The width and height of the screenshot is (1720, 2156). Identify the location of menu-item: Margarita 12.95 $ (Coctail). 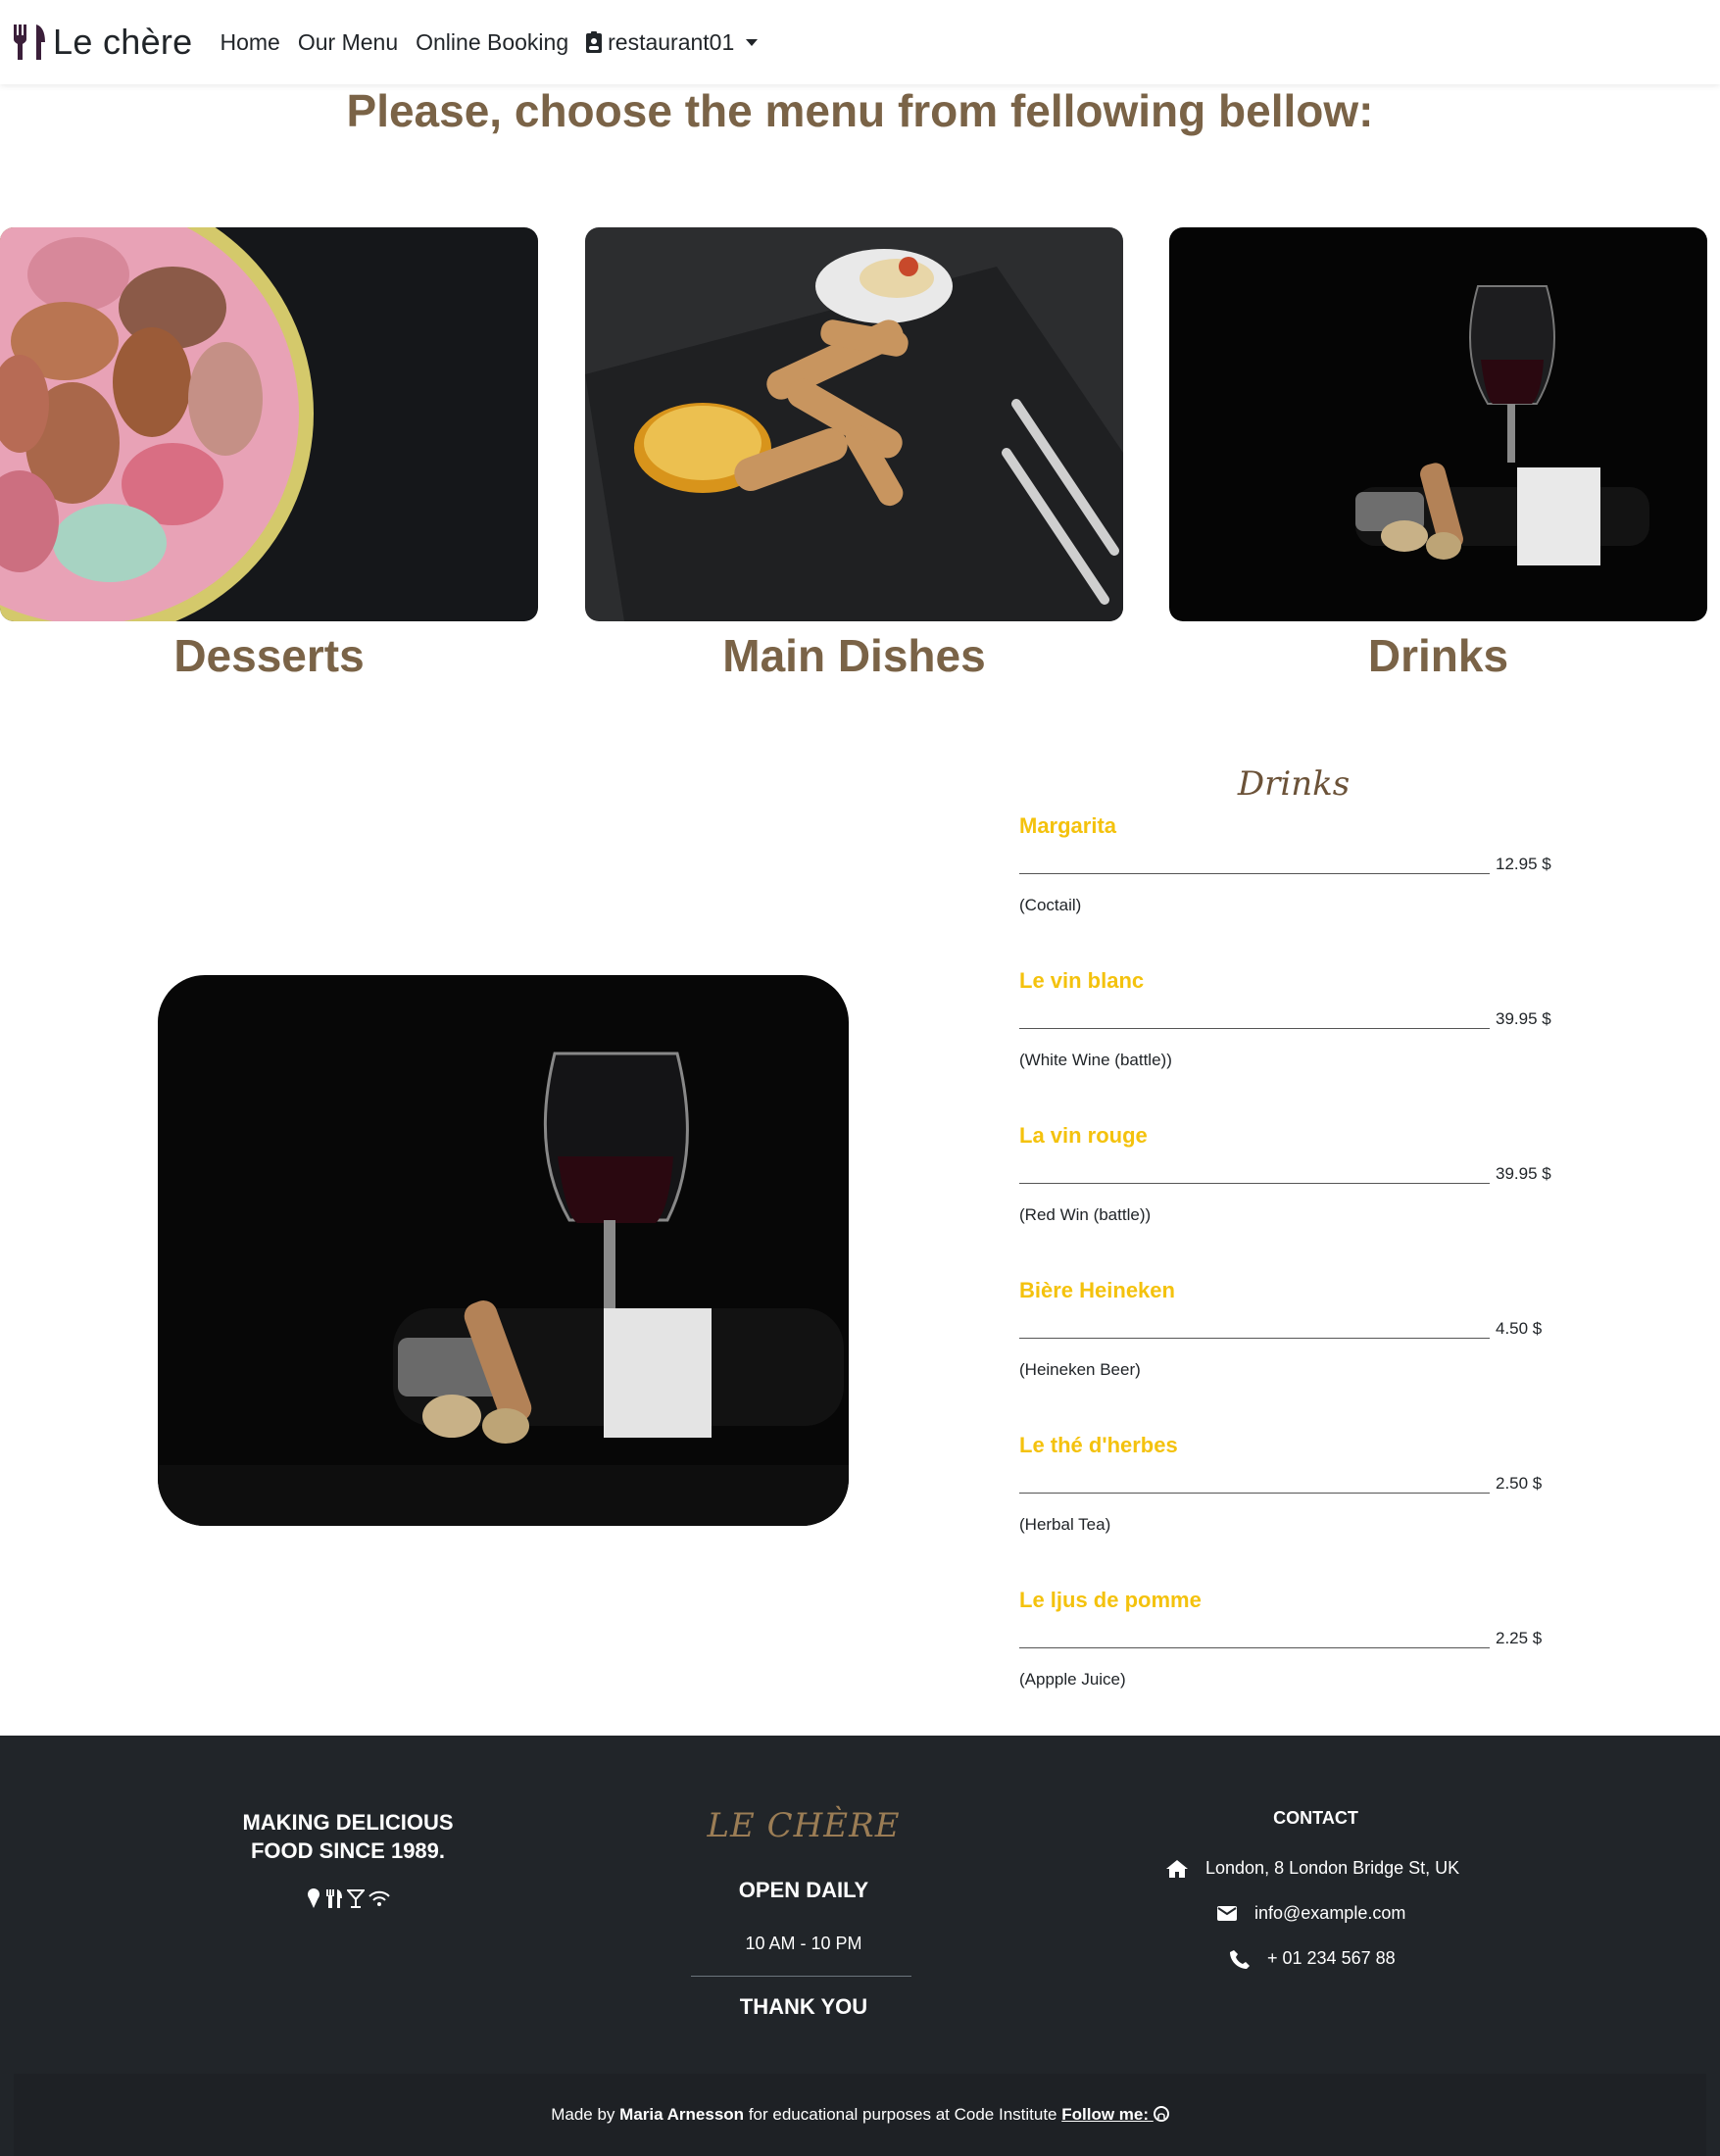
(1293, 889).